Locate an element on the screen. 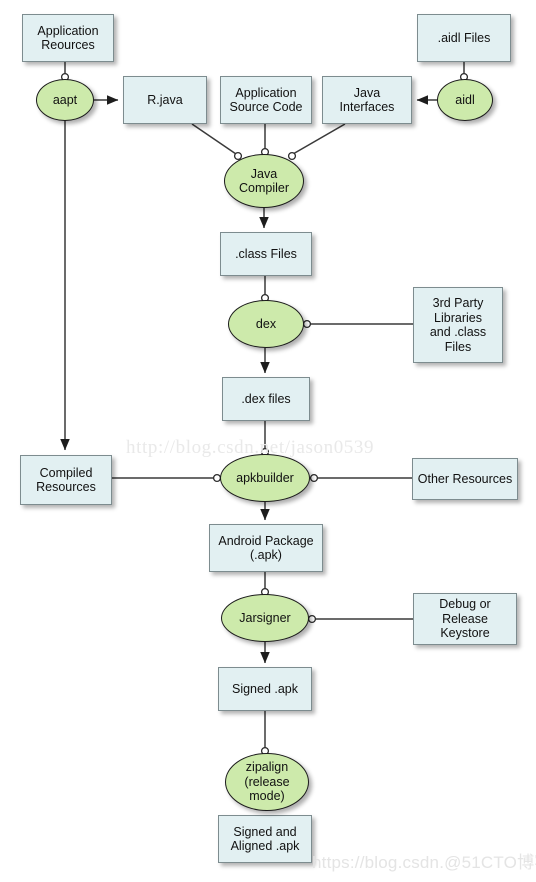 This screenshot has height=882, width=536. node-label-zipalign: zipalign (release mode) is located at coordinates (267, 782).